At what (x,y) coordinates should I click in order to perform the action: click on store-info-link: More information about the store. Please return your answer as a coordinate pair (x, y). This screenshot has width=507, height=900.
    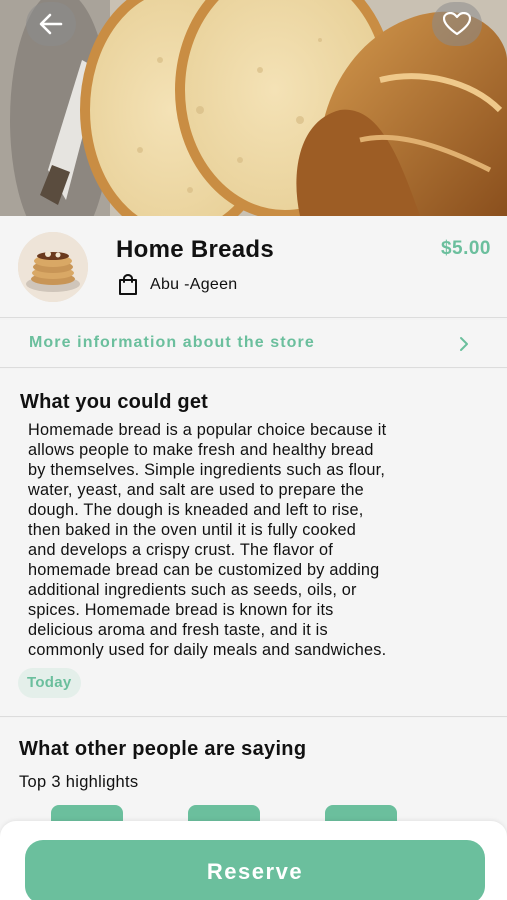
    Looking at the image, I should click on (253, 344).